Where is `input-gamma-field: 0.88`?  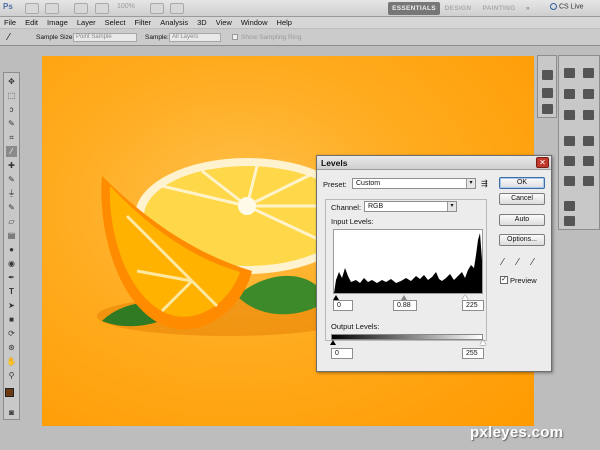 input-gamma-field: 0.88 is located at coordinates (405, 305).